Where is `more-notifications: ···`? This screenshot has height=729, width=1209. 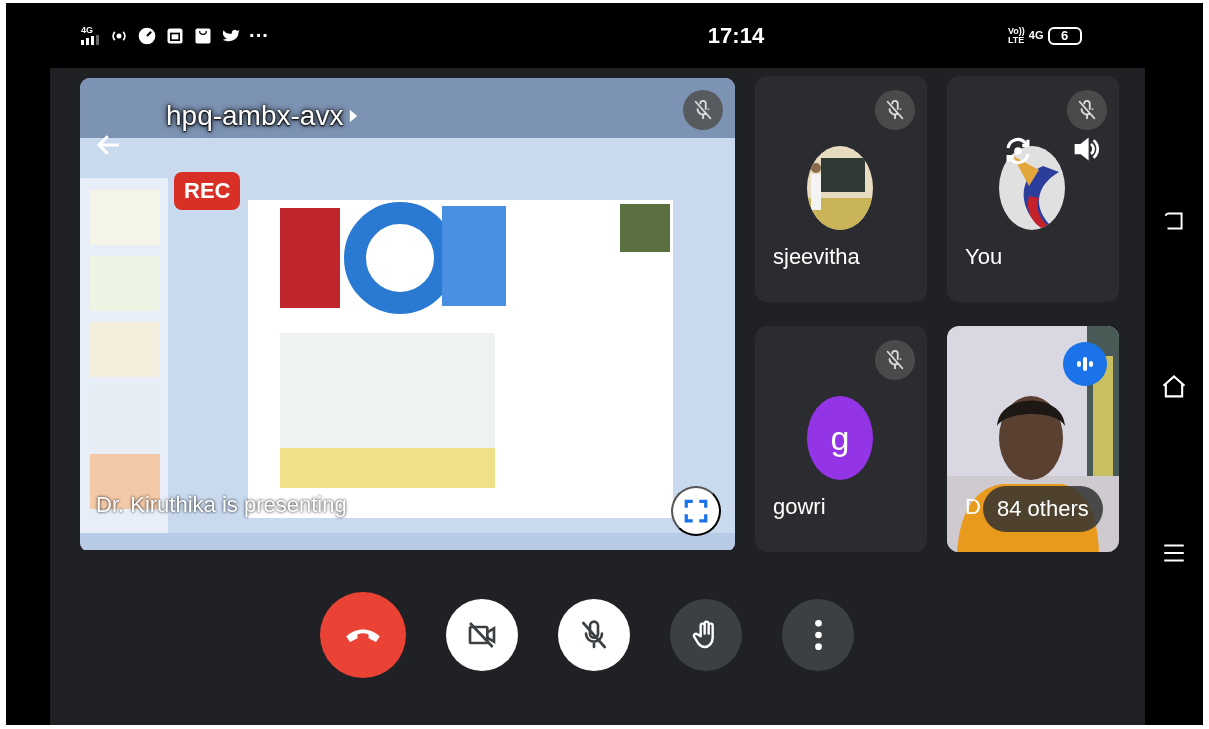 more-notifications: ··· is located at coordinates (259, 35).